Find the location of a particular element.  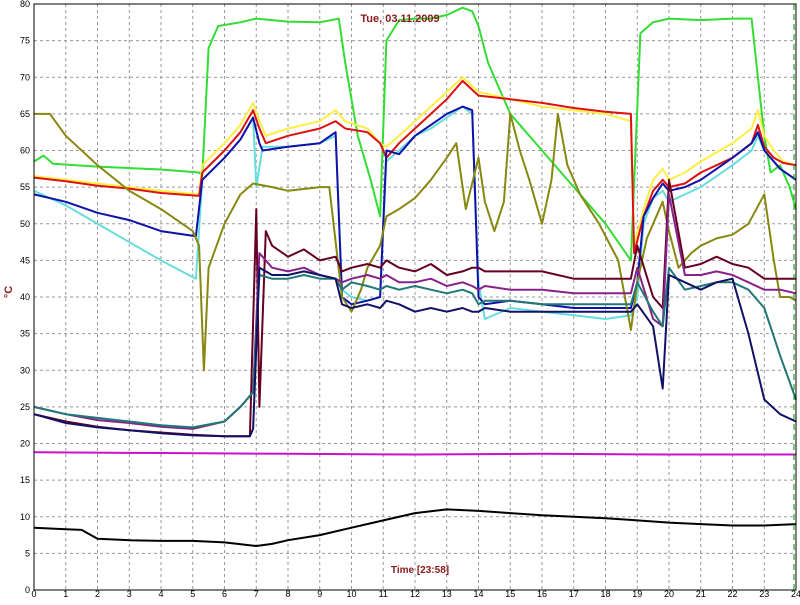

x-tick-label: 18 is located at coordinates (605, 594).